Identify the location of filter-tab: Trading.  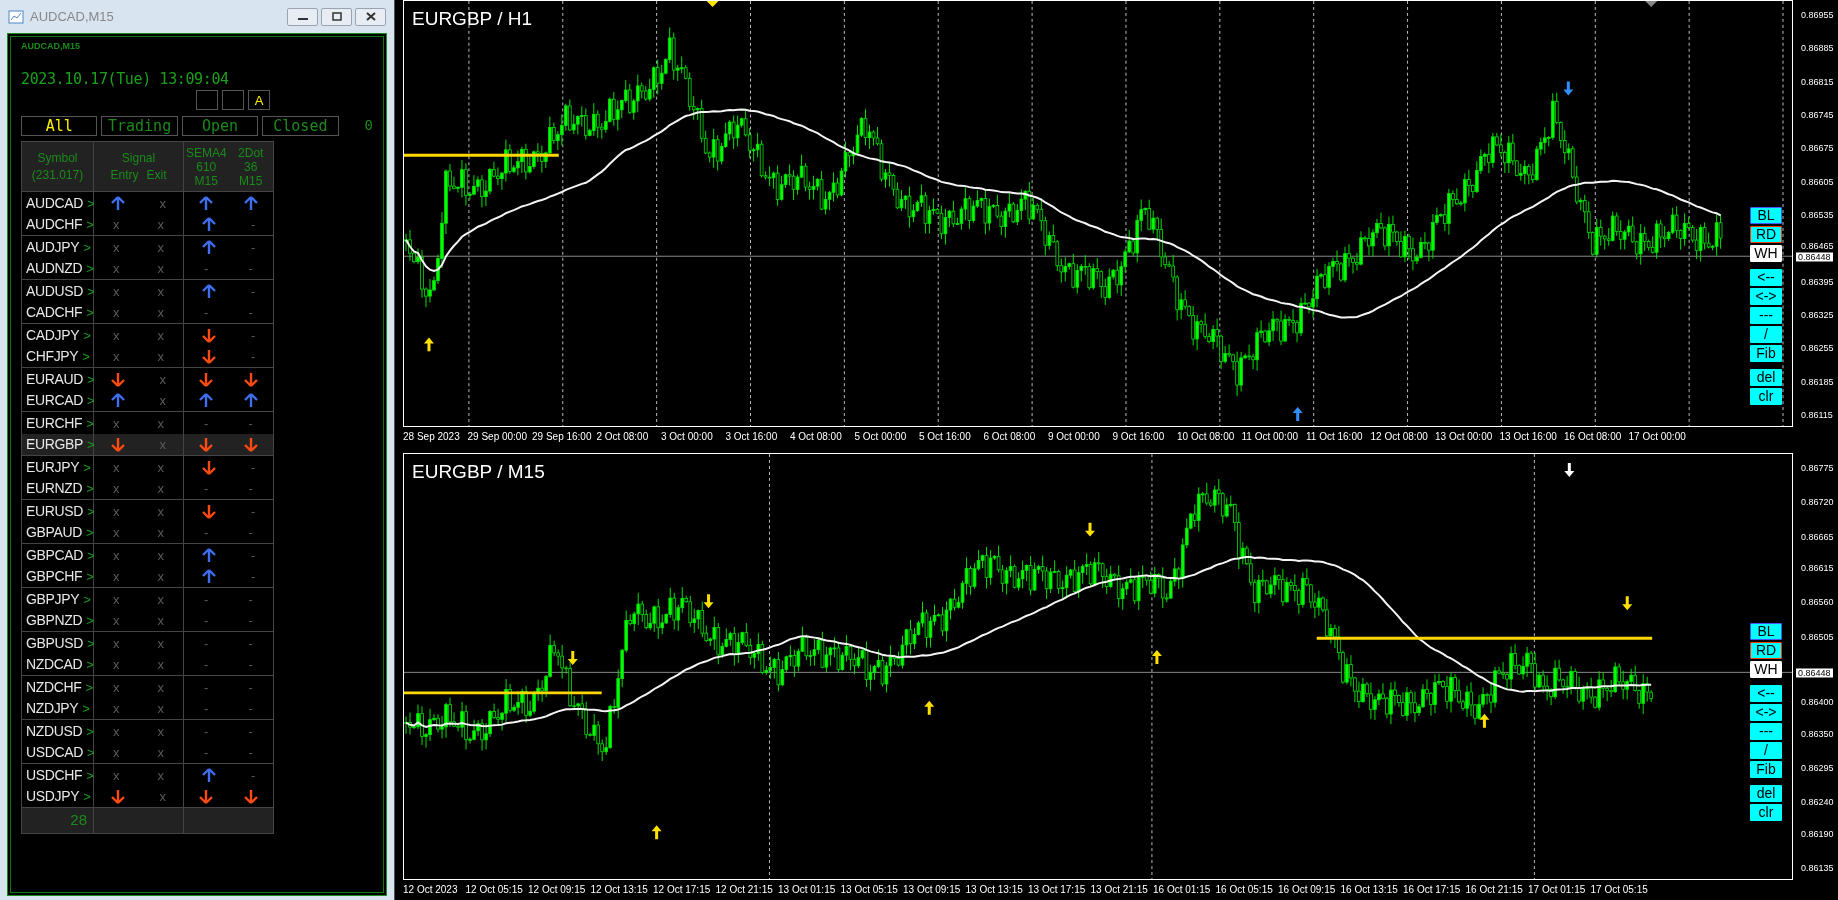
(139, 125).